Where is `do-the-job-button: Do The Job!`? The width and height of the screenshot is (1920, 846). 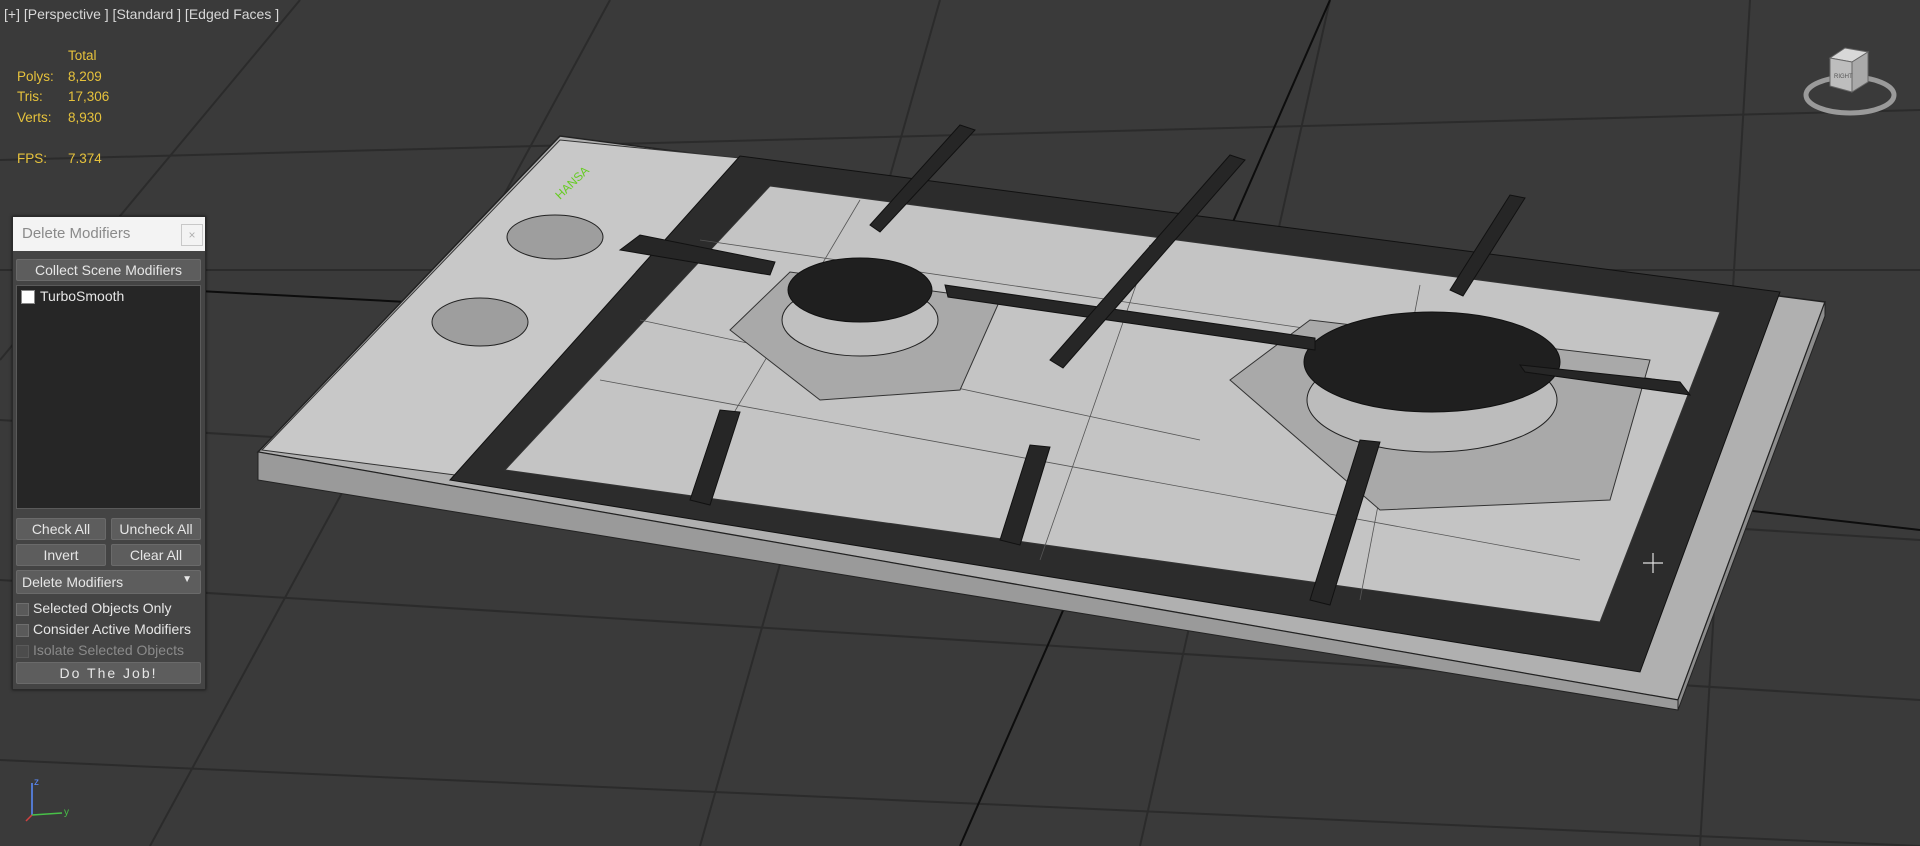
do-the-job-button: Do The Job! is located at coordinates (108, 673).